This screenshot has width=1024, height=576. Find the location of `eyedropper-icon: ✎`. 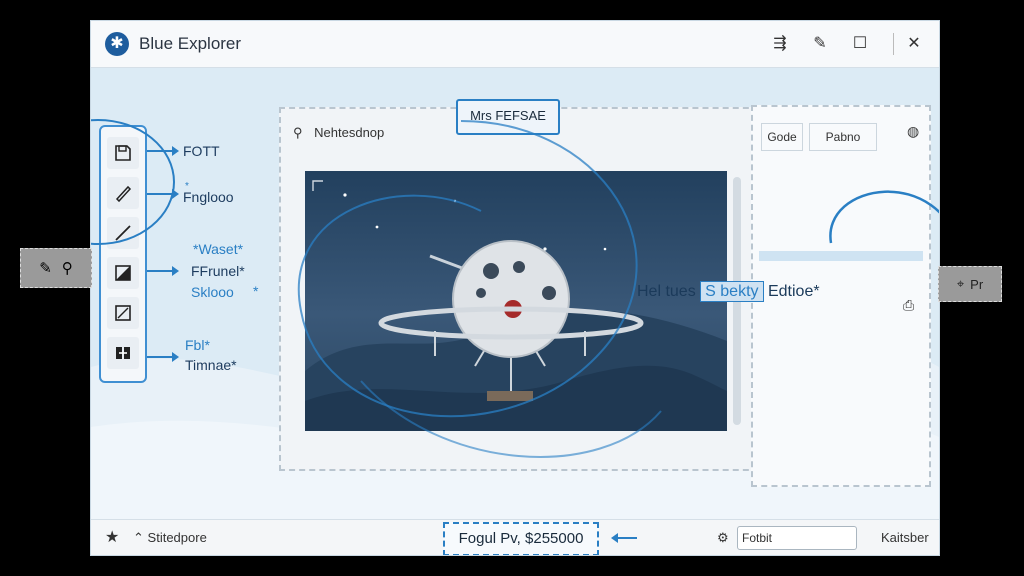

eyedropper-icon: ✎ is located at coordinates (45, 268).